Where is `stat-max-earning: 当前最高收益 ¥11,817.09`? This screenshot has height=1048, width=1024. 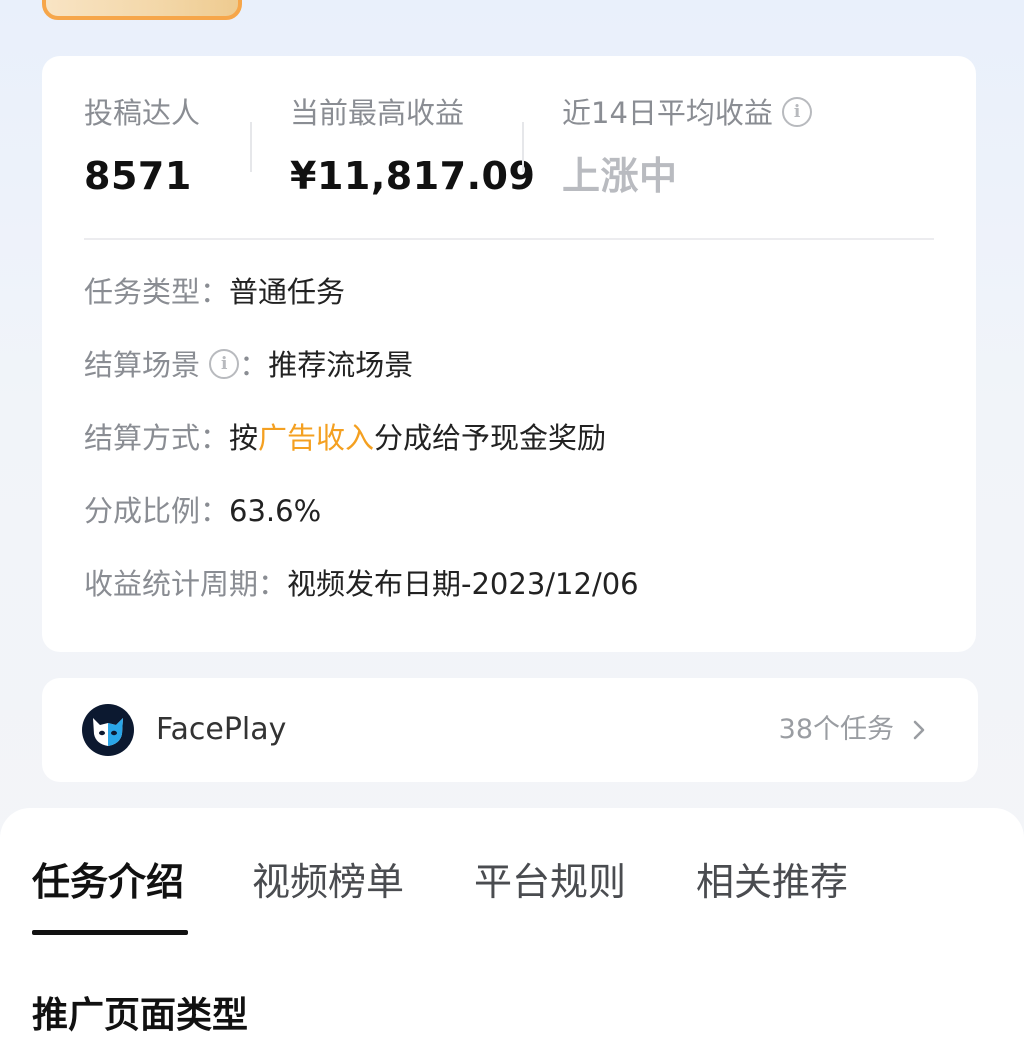 stat-max-earning: 当前最高收益 ¥11,817.09 is located at coordinates (412, 147).